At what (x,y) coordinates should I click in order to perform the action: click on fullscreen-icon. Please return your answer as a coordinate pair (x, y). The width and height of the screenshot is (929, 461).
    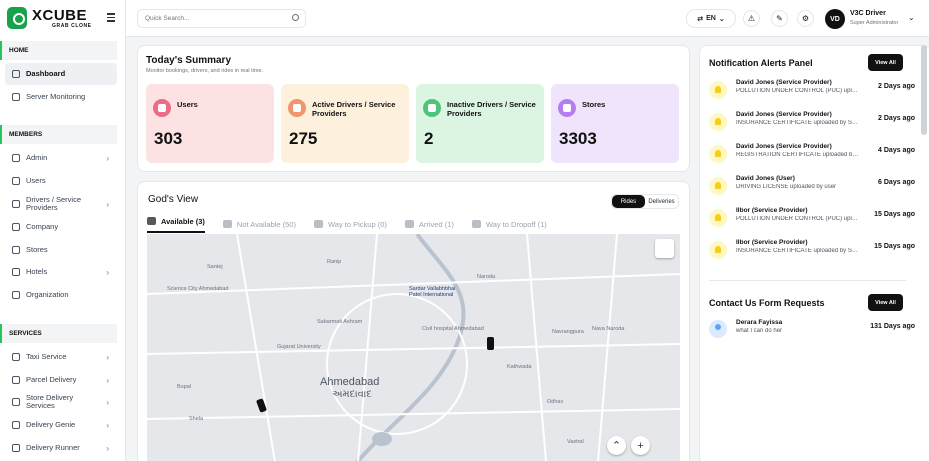
    Looking at the image, I should click on (664, 248).